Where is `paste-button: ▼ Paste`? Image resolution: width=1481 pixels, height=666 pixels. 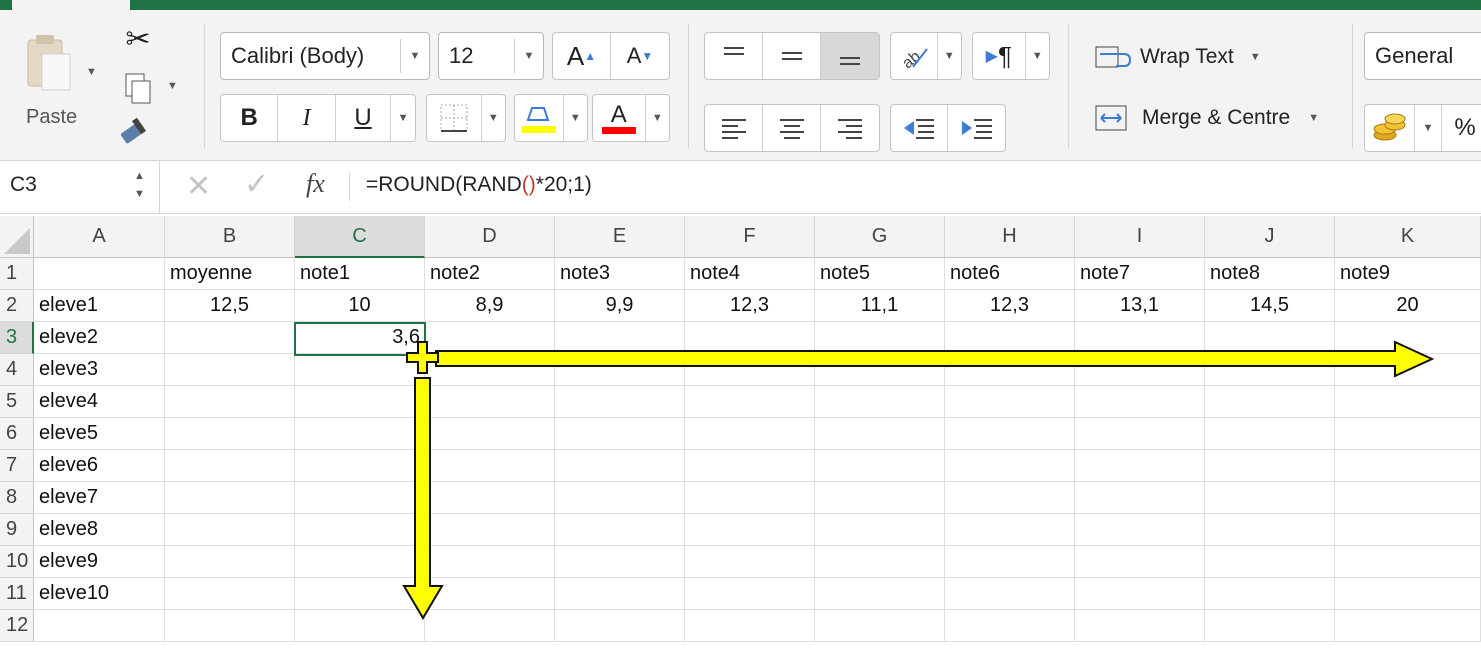
paste-button: ▼ Paste is located at coordinates (55, 80).